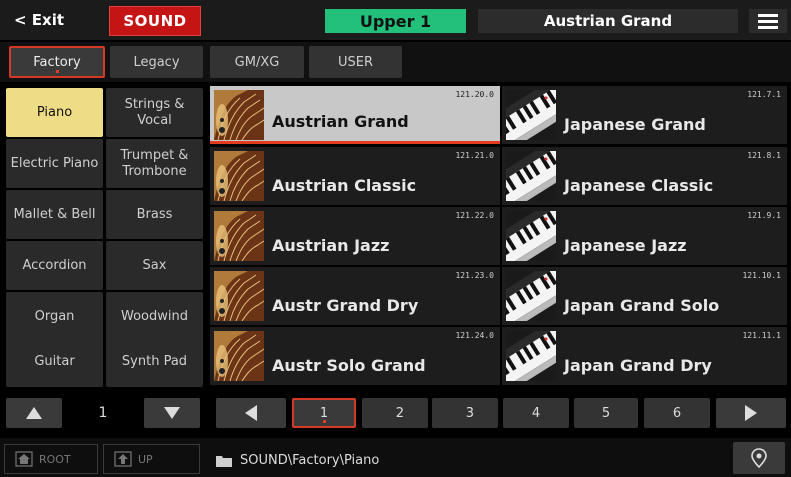 The width and height of the screenshot is (791, 477). Describe the element at coordinates (349, 365) in the screenshot. I see `sound-name: Austr Solo Grand` at that location.